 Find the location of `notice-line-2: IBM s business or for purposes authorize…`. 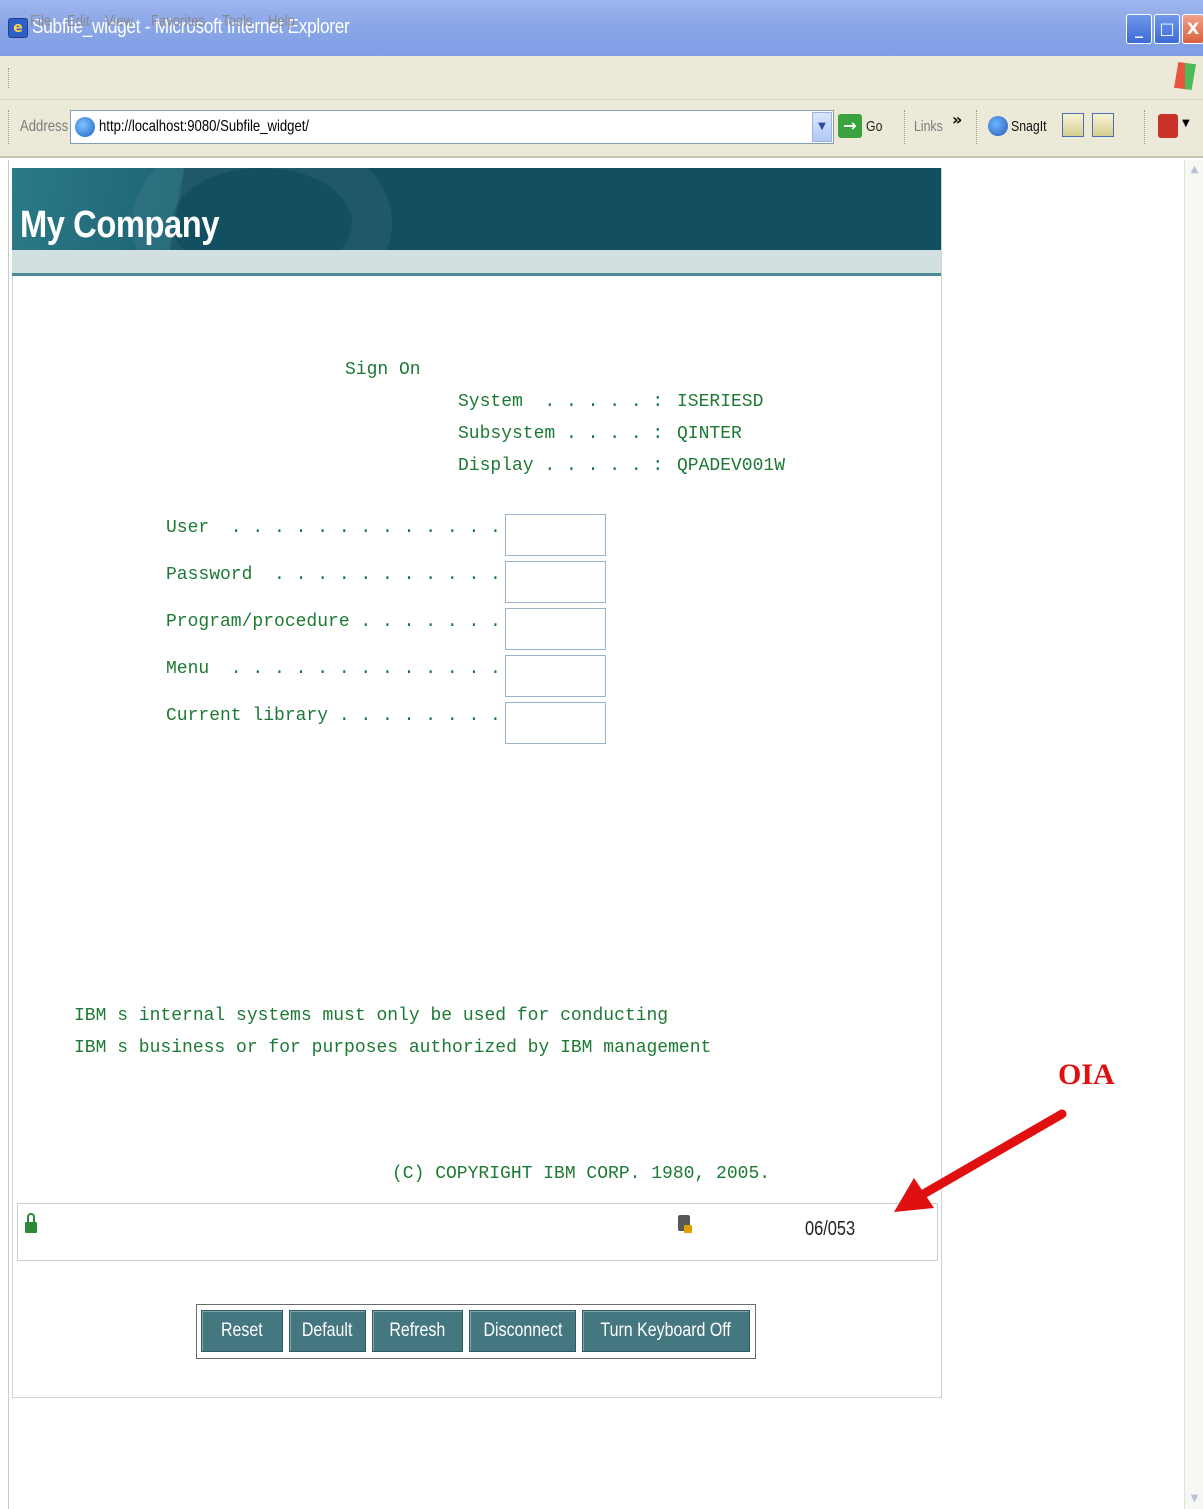

notice-line-2: IBM s business or for purposes authorize… is located at coordinates (393, 1048).